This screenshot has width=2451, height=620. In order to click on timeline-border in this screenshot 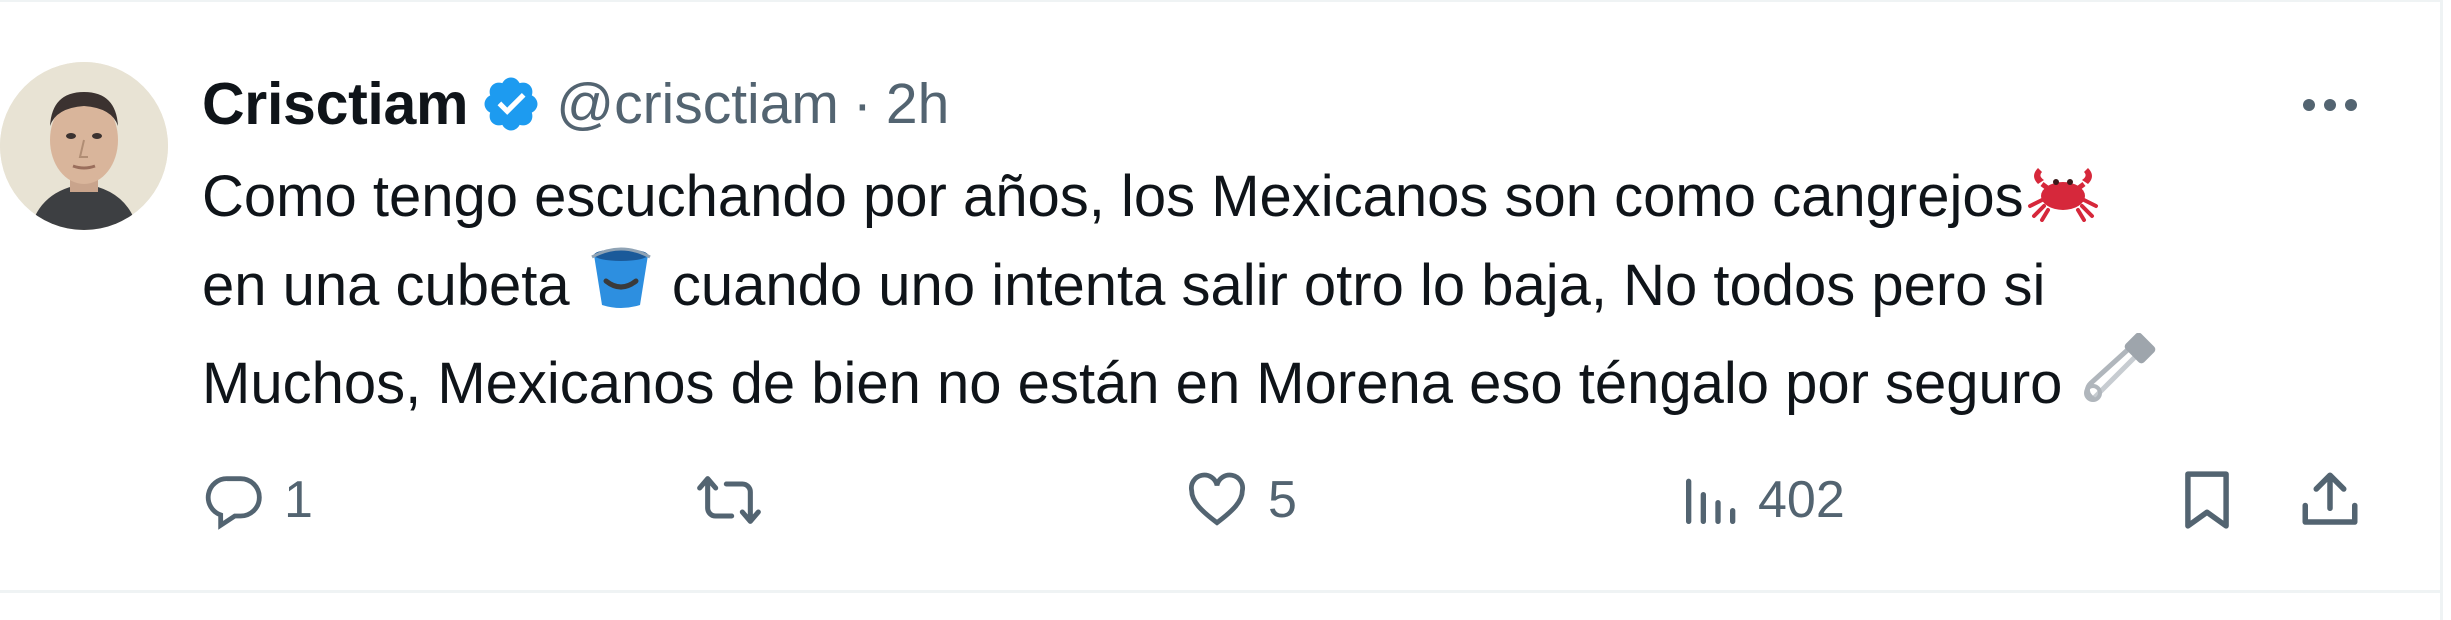, I will do `click(2441, 310)`.